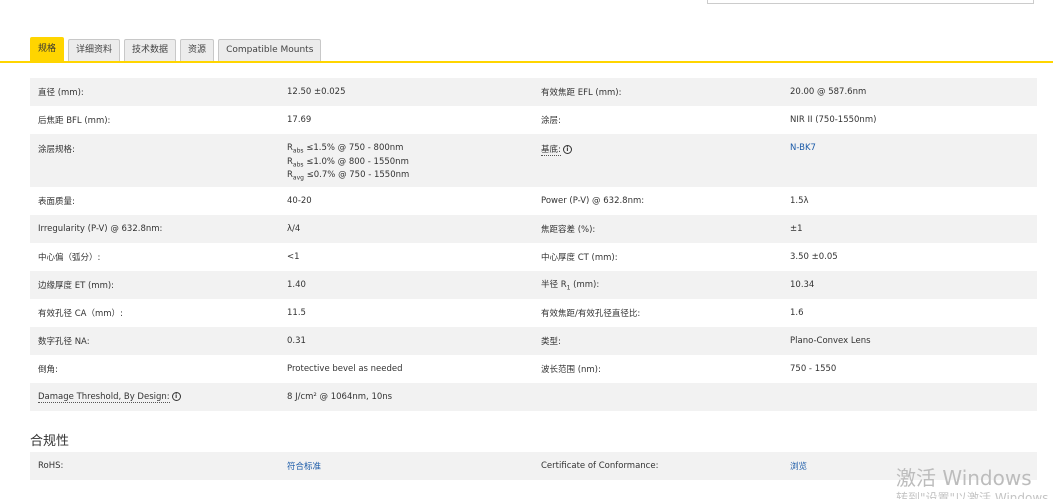 Image resolution: width=1053 pixels, height=499 pixels. I want to click on spec-label: 有效焦距 EFL (mm):, so click(657, 92).